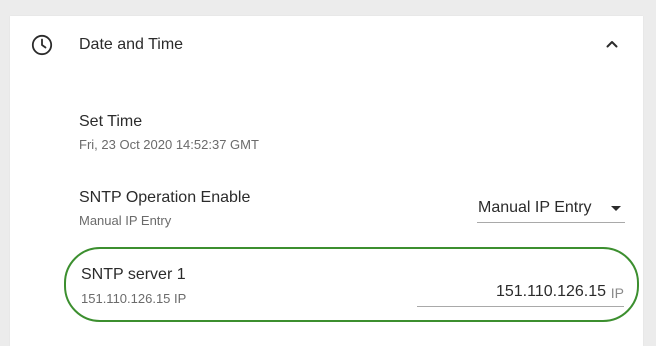 The image size is (656, 346). I want to click on section-title: Date and Time, so click(131, 44).